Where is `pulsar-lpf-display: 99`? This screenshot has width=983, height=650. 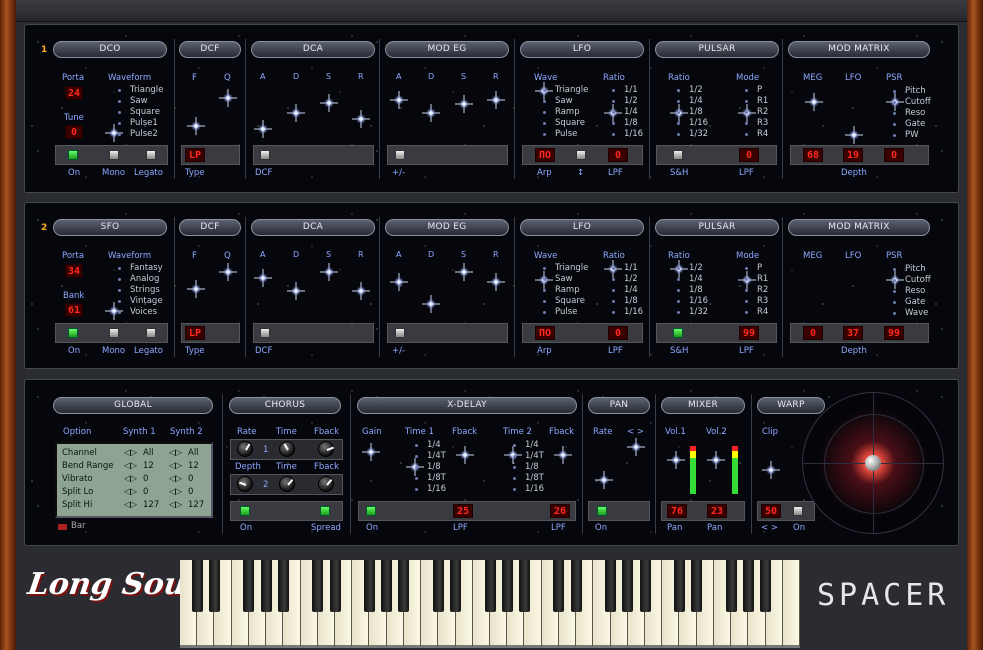 pulsar-lpf-display: 99 is located at coordinates (749, 333).